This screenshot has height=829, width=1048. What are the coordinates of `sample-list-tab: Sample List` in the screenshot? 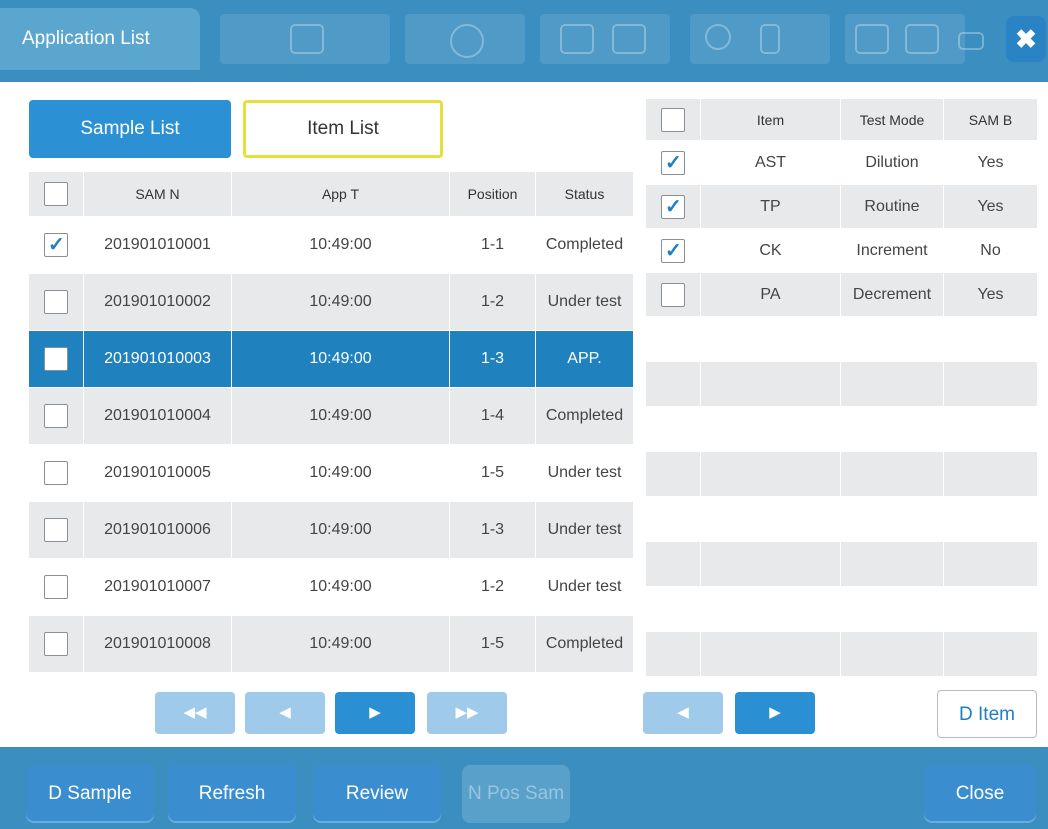 It's located at (130, 129).